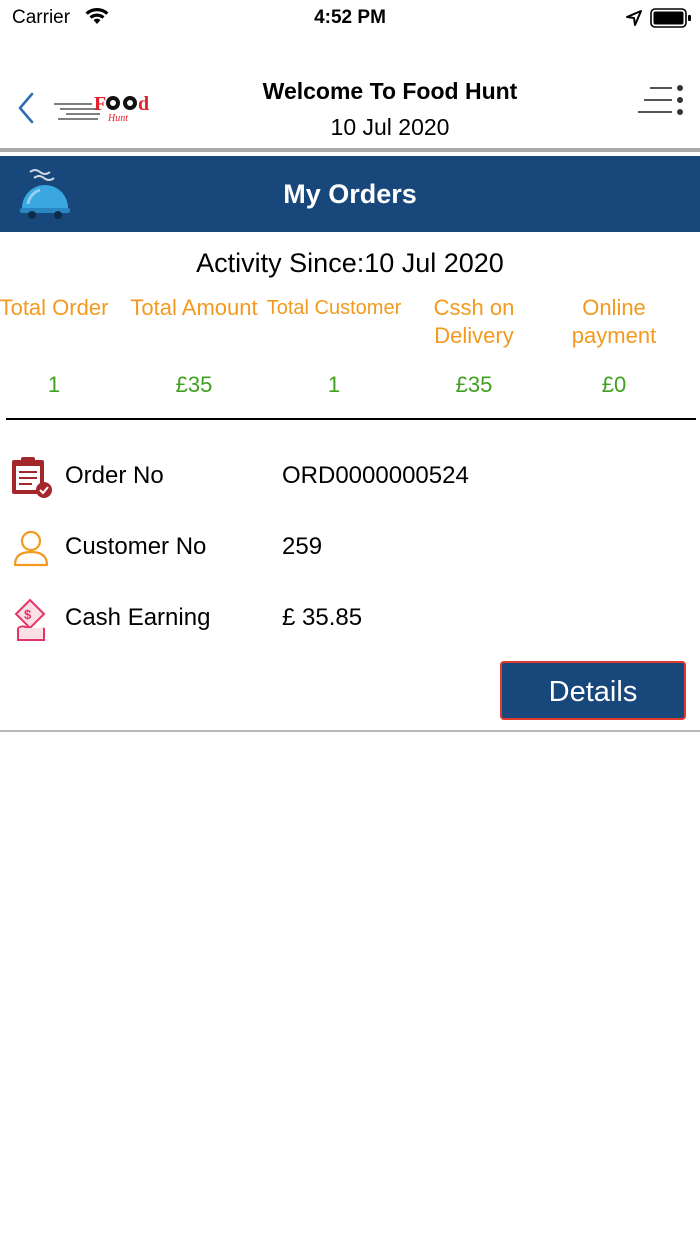 The height and width of the screenshot is (1244, 700). I want to click on cash-earning-icon: $, so click(30, 619).